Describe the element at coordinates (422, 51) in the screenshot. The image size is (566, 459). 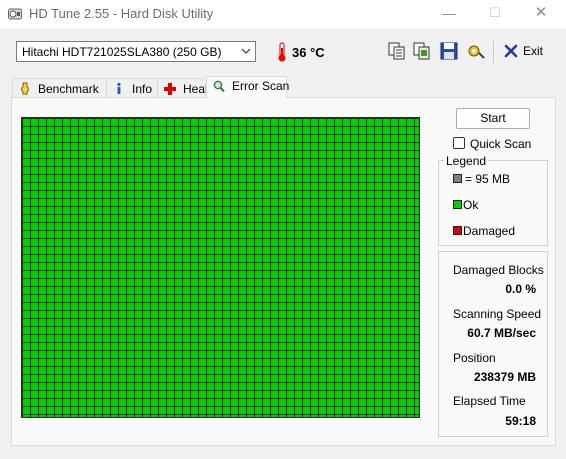
I see `copy-screenshot-icon` at that location.